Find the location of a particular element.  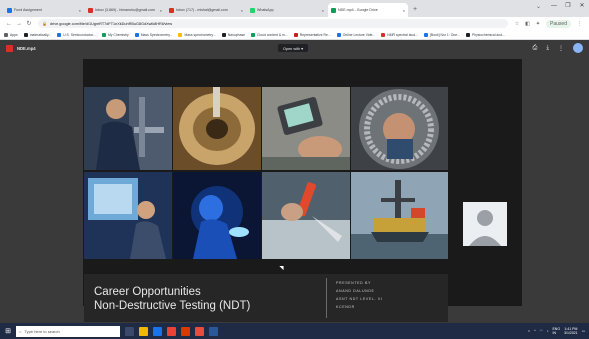

window-controls: — ❐ ✕ is located at coordinates (568, 6).